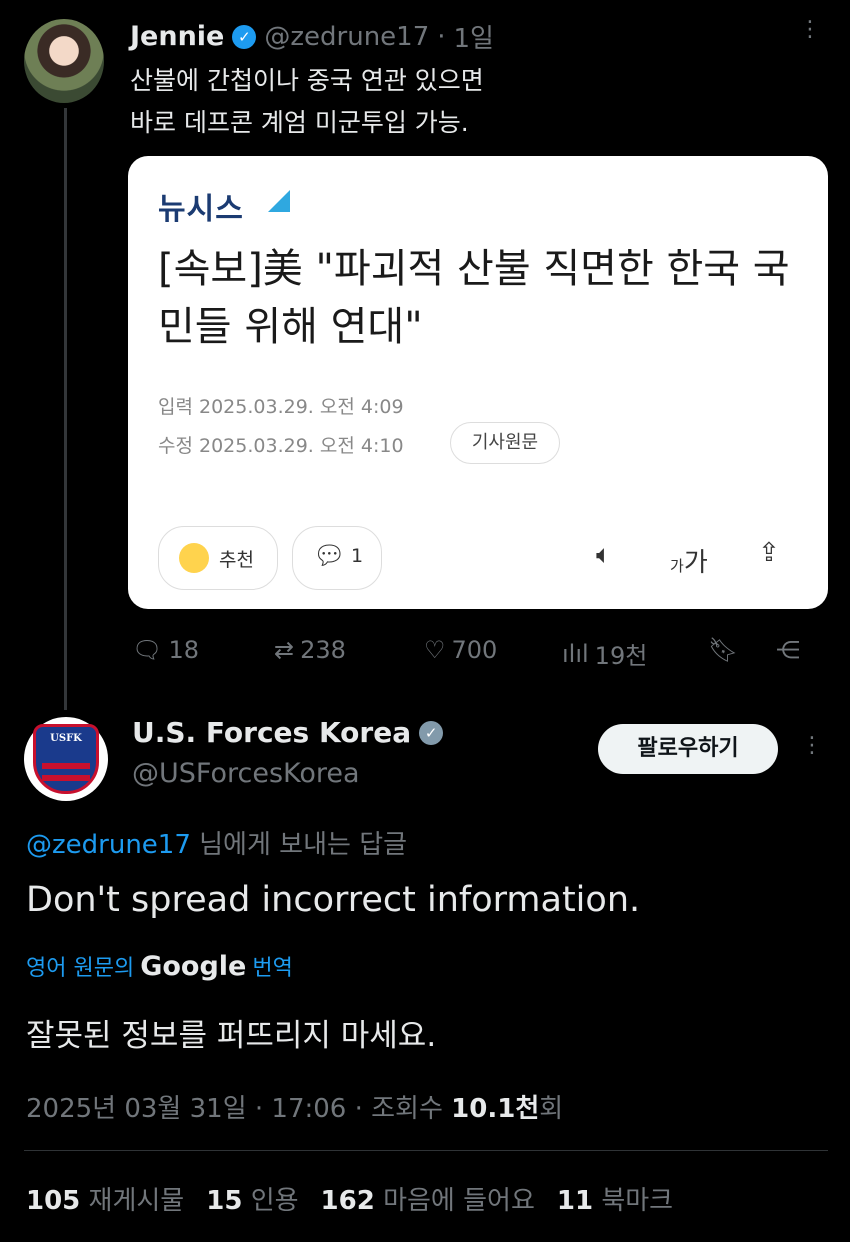 The width and height of the screenshot is (850, 1242). What do you see at coordinates (193, 966) in the screenshot?
I see `google-logo: Google` at bounding box center [193, 966].